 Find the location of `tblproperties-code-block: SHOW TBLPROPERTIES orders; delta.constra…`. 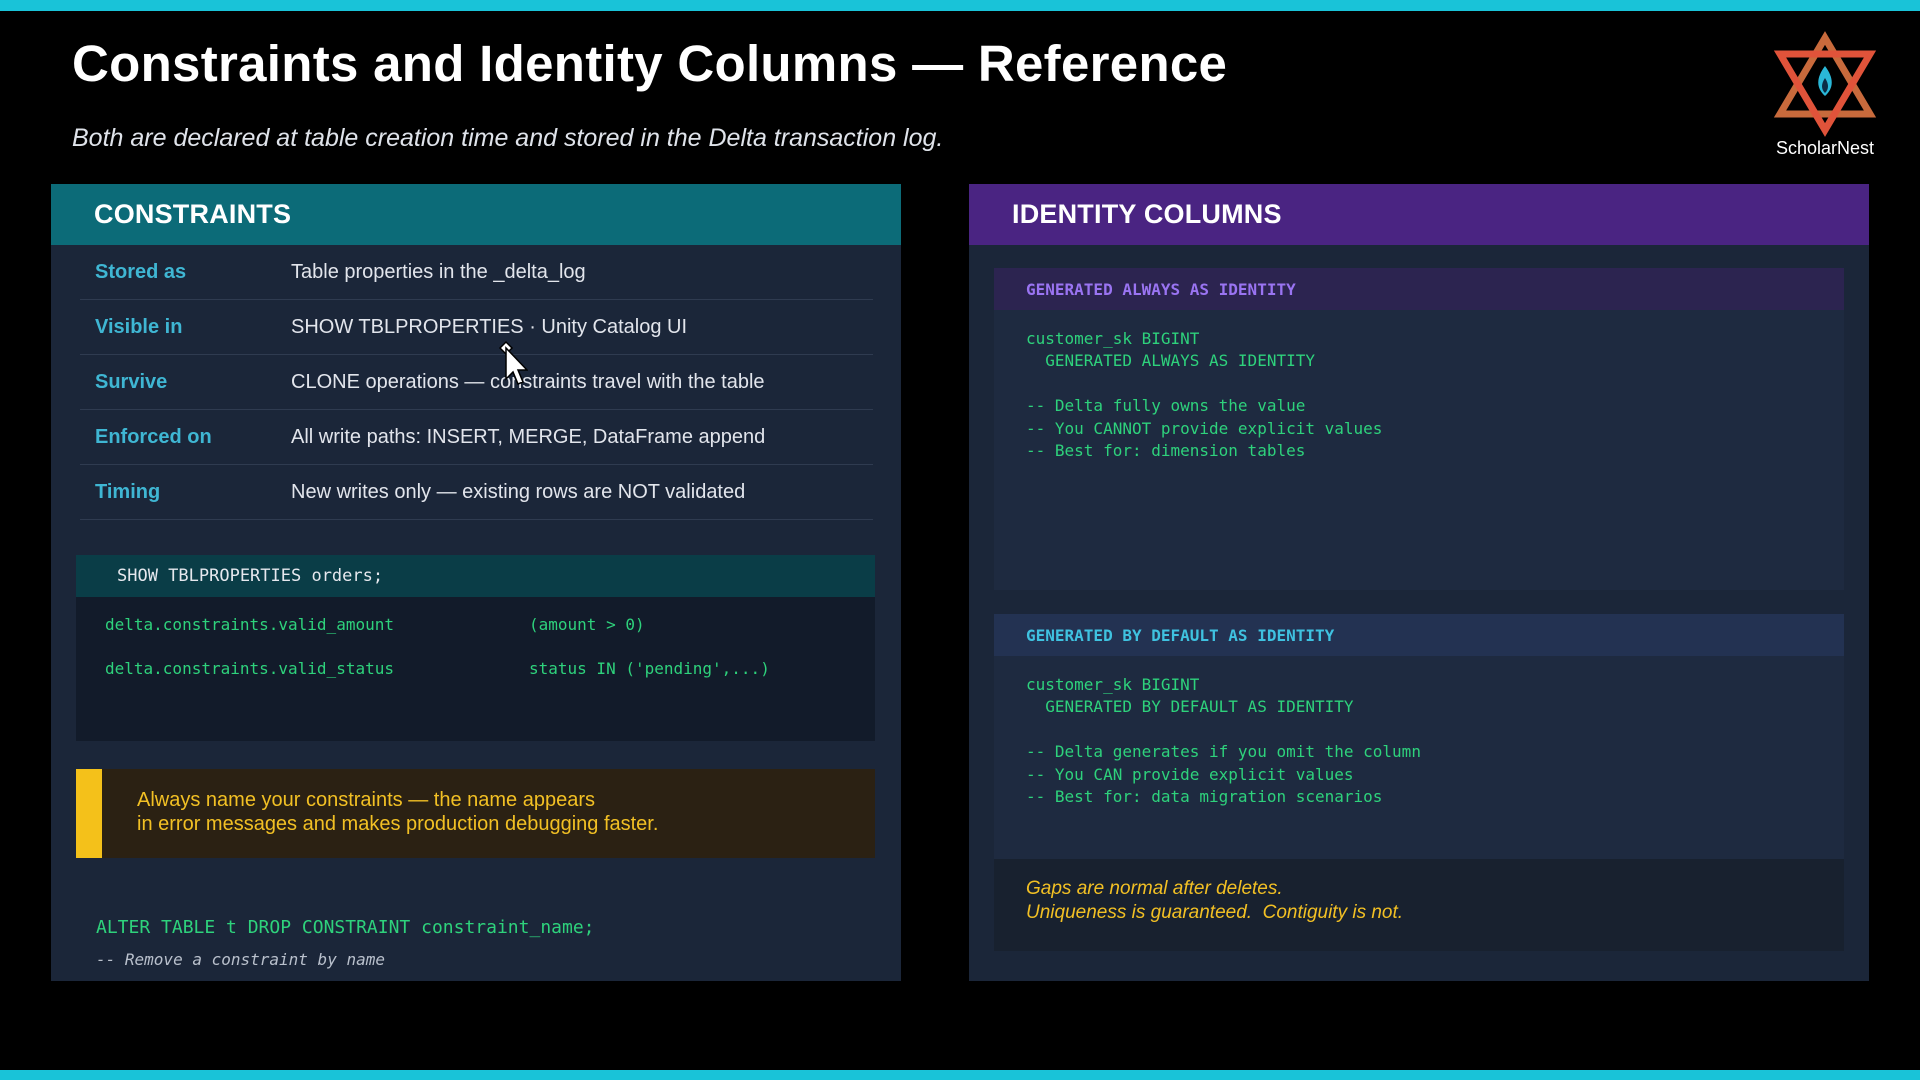

tblproperties-code-block: SHOW TBLPROPERTIES orders; delta.constra… is located at coordinates (475, 648).